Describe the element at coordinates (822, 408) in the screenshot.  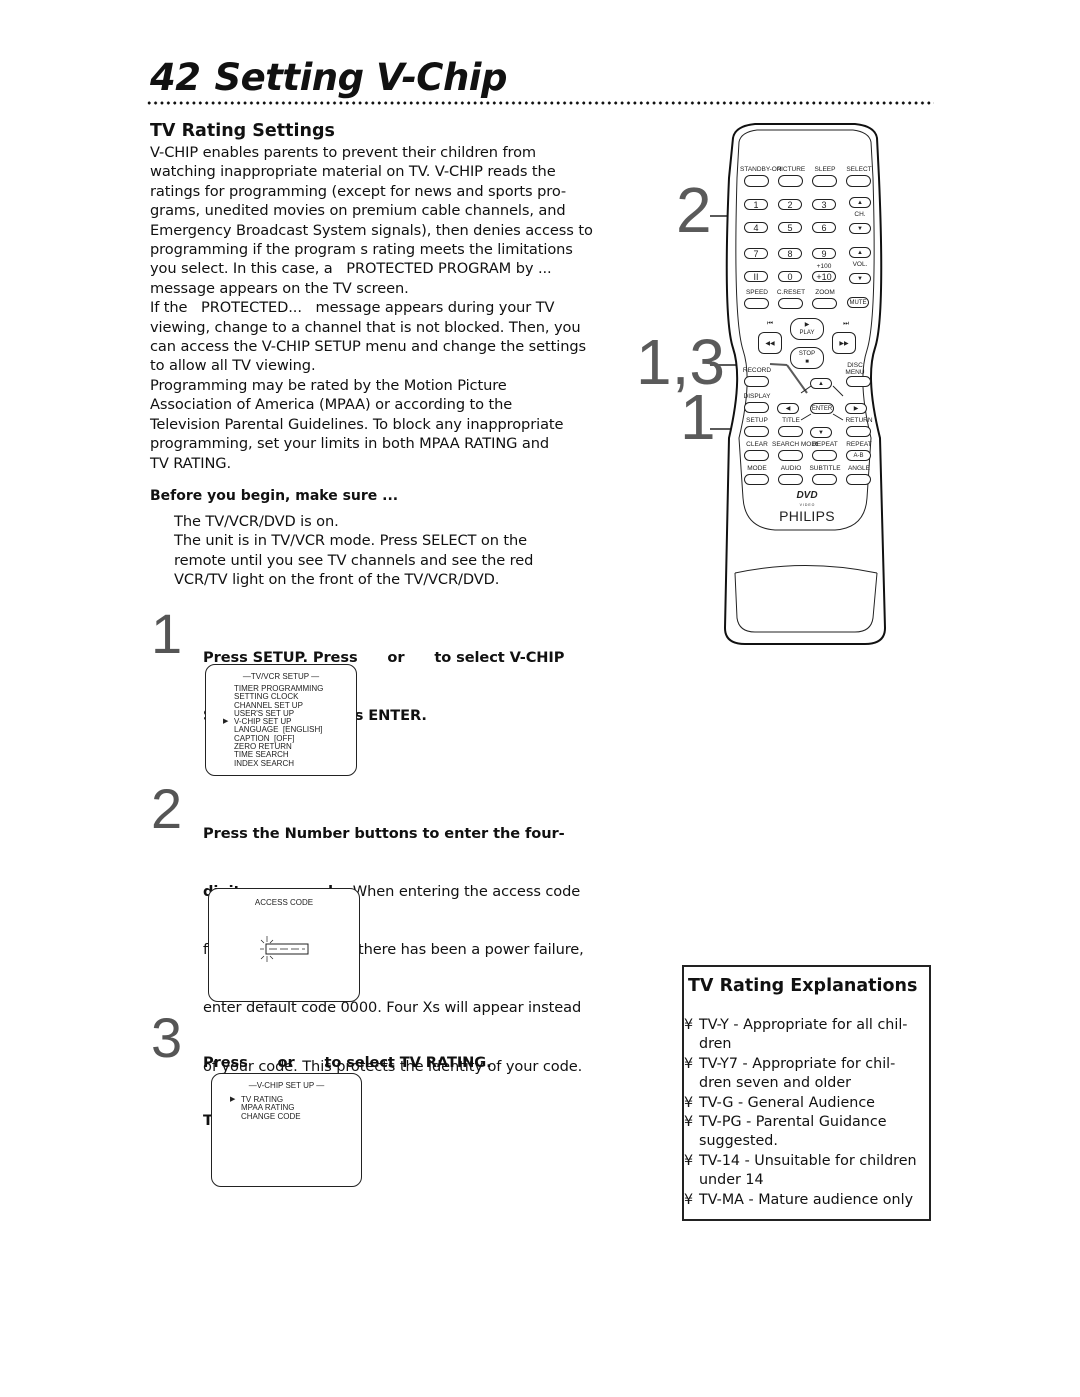
I see `enter-button: ENTER` at that location.